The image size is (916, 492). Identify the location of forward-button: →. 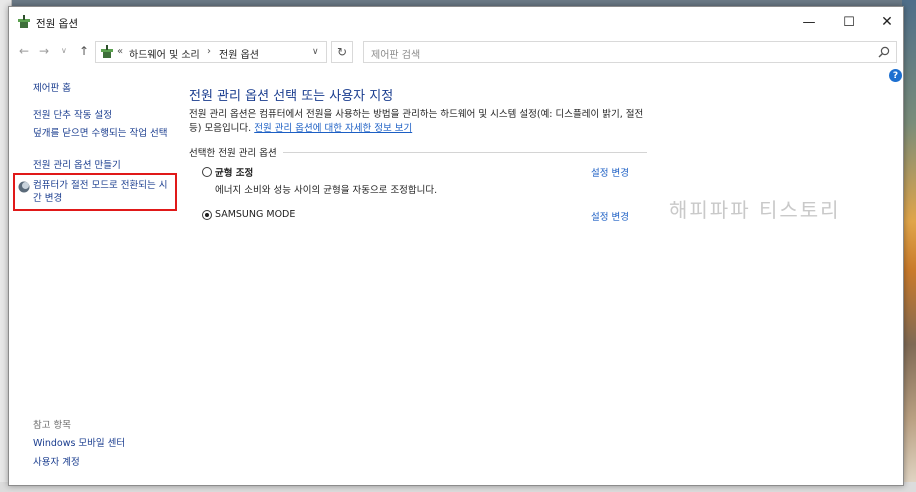
(44, 51).